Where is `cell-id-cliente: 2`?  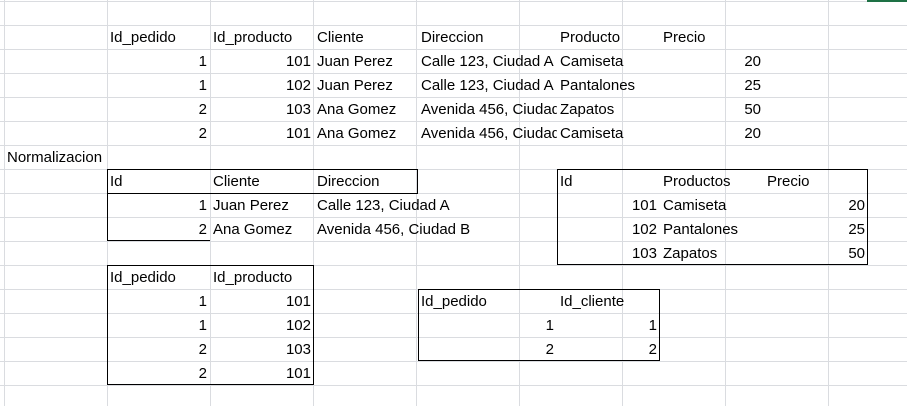 cell-id-cliente: 2 is located at coordinates (608, 350).